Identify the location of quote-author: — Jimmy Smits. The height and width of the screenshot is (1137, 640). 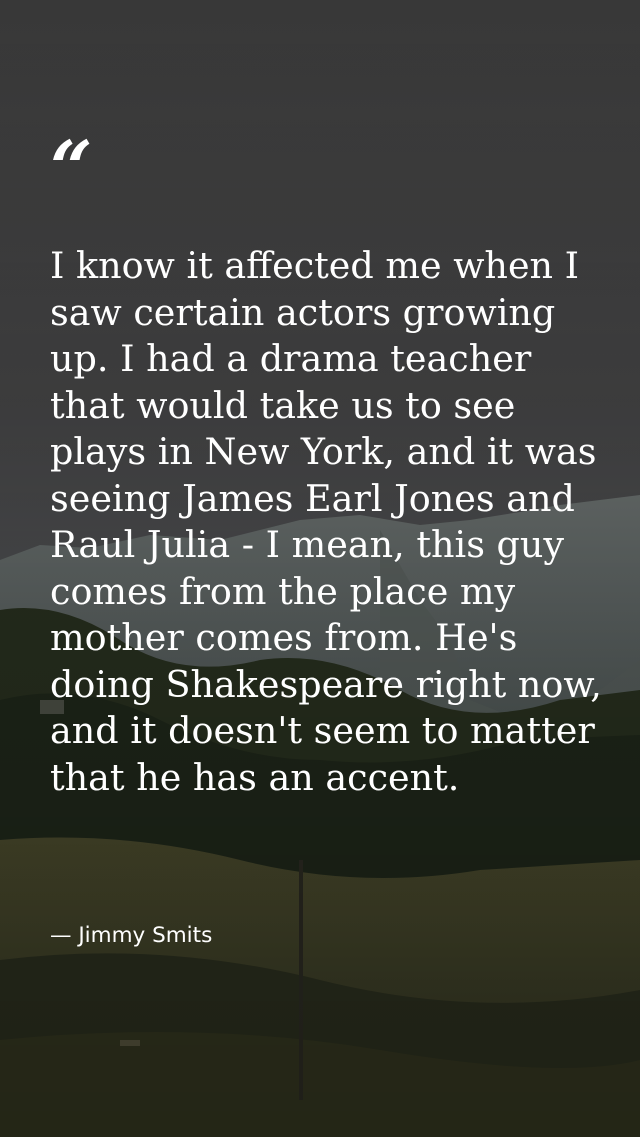
(131, 935).